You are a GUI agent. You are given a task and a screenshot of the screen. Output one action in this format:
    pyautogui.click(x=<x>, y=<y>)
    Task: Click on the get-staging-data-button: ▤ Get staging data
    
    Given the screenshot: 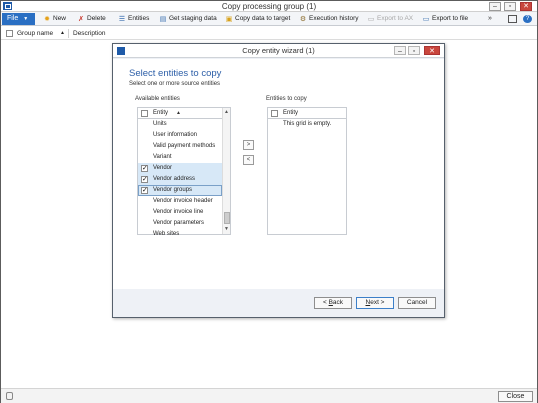 What is the action you would take?
    pyautogui.click(x=188, y=19)
    